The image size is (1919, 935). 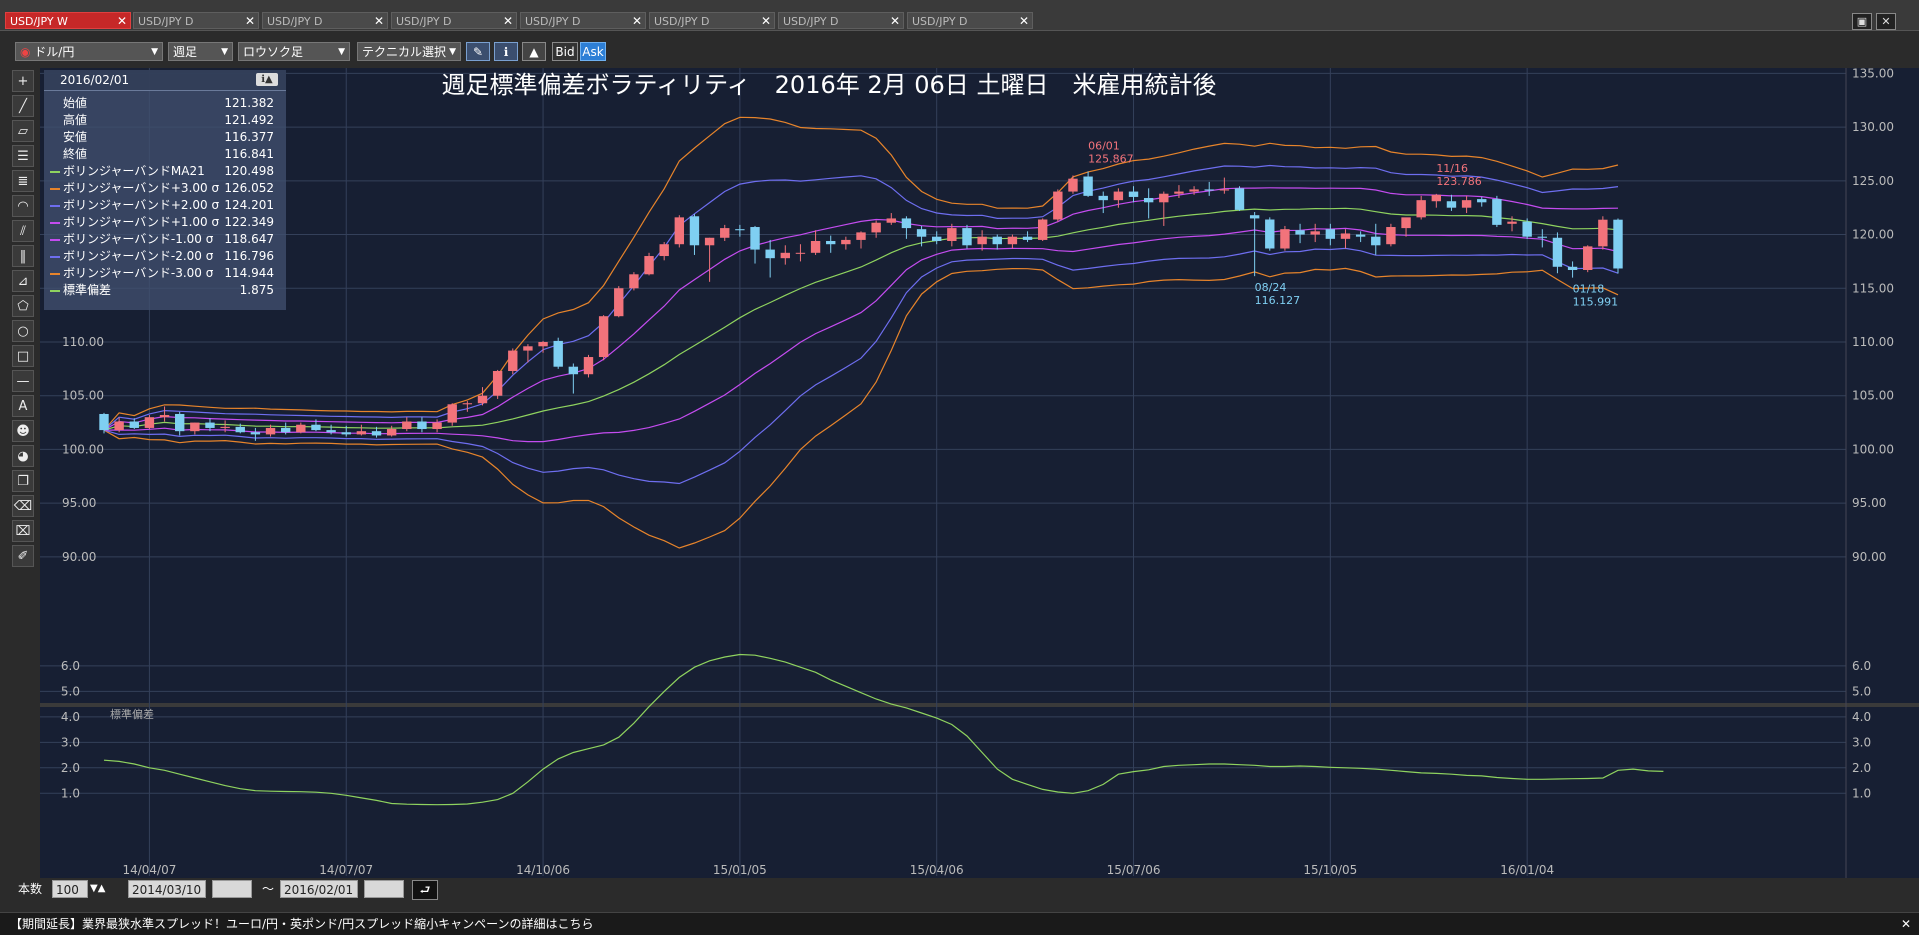 What do you see at coordinates (534, 51) in the screenshot?
I see `area-chart-icon: ▲` at bounding box center [534, 51].